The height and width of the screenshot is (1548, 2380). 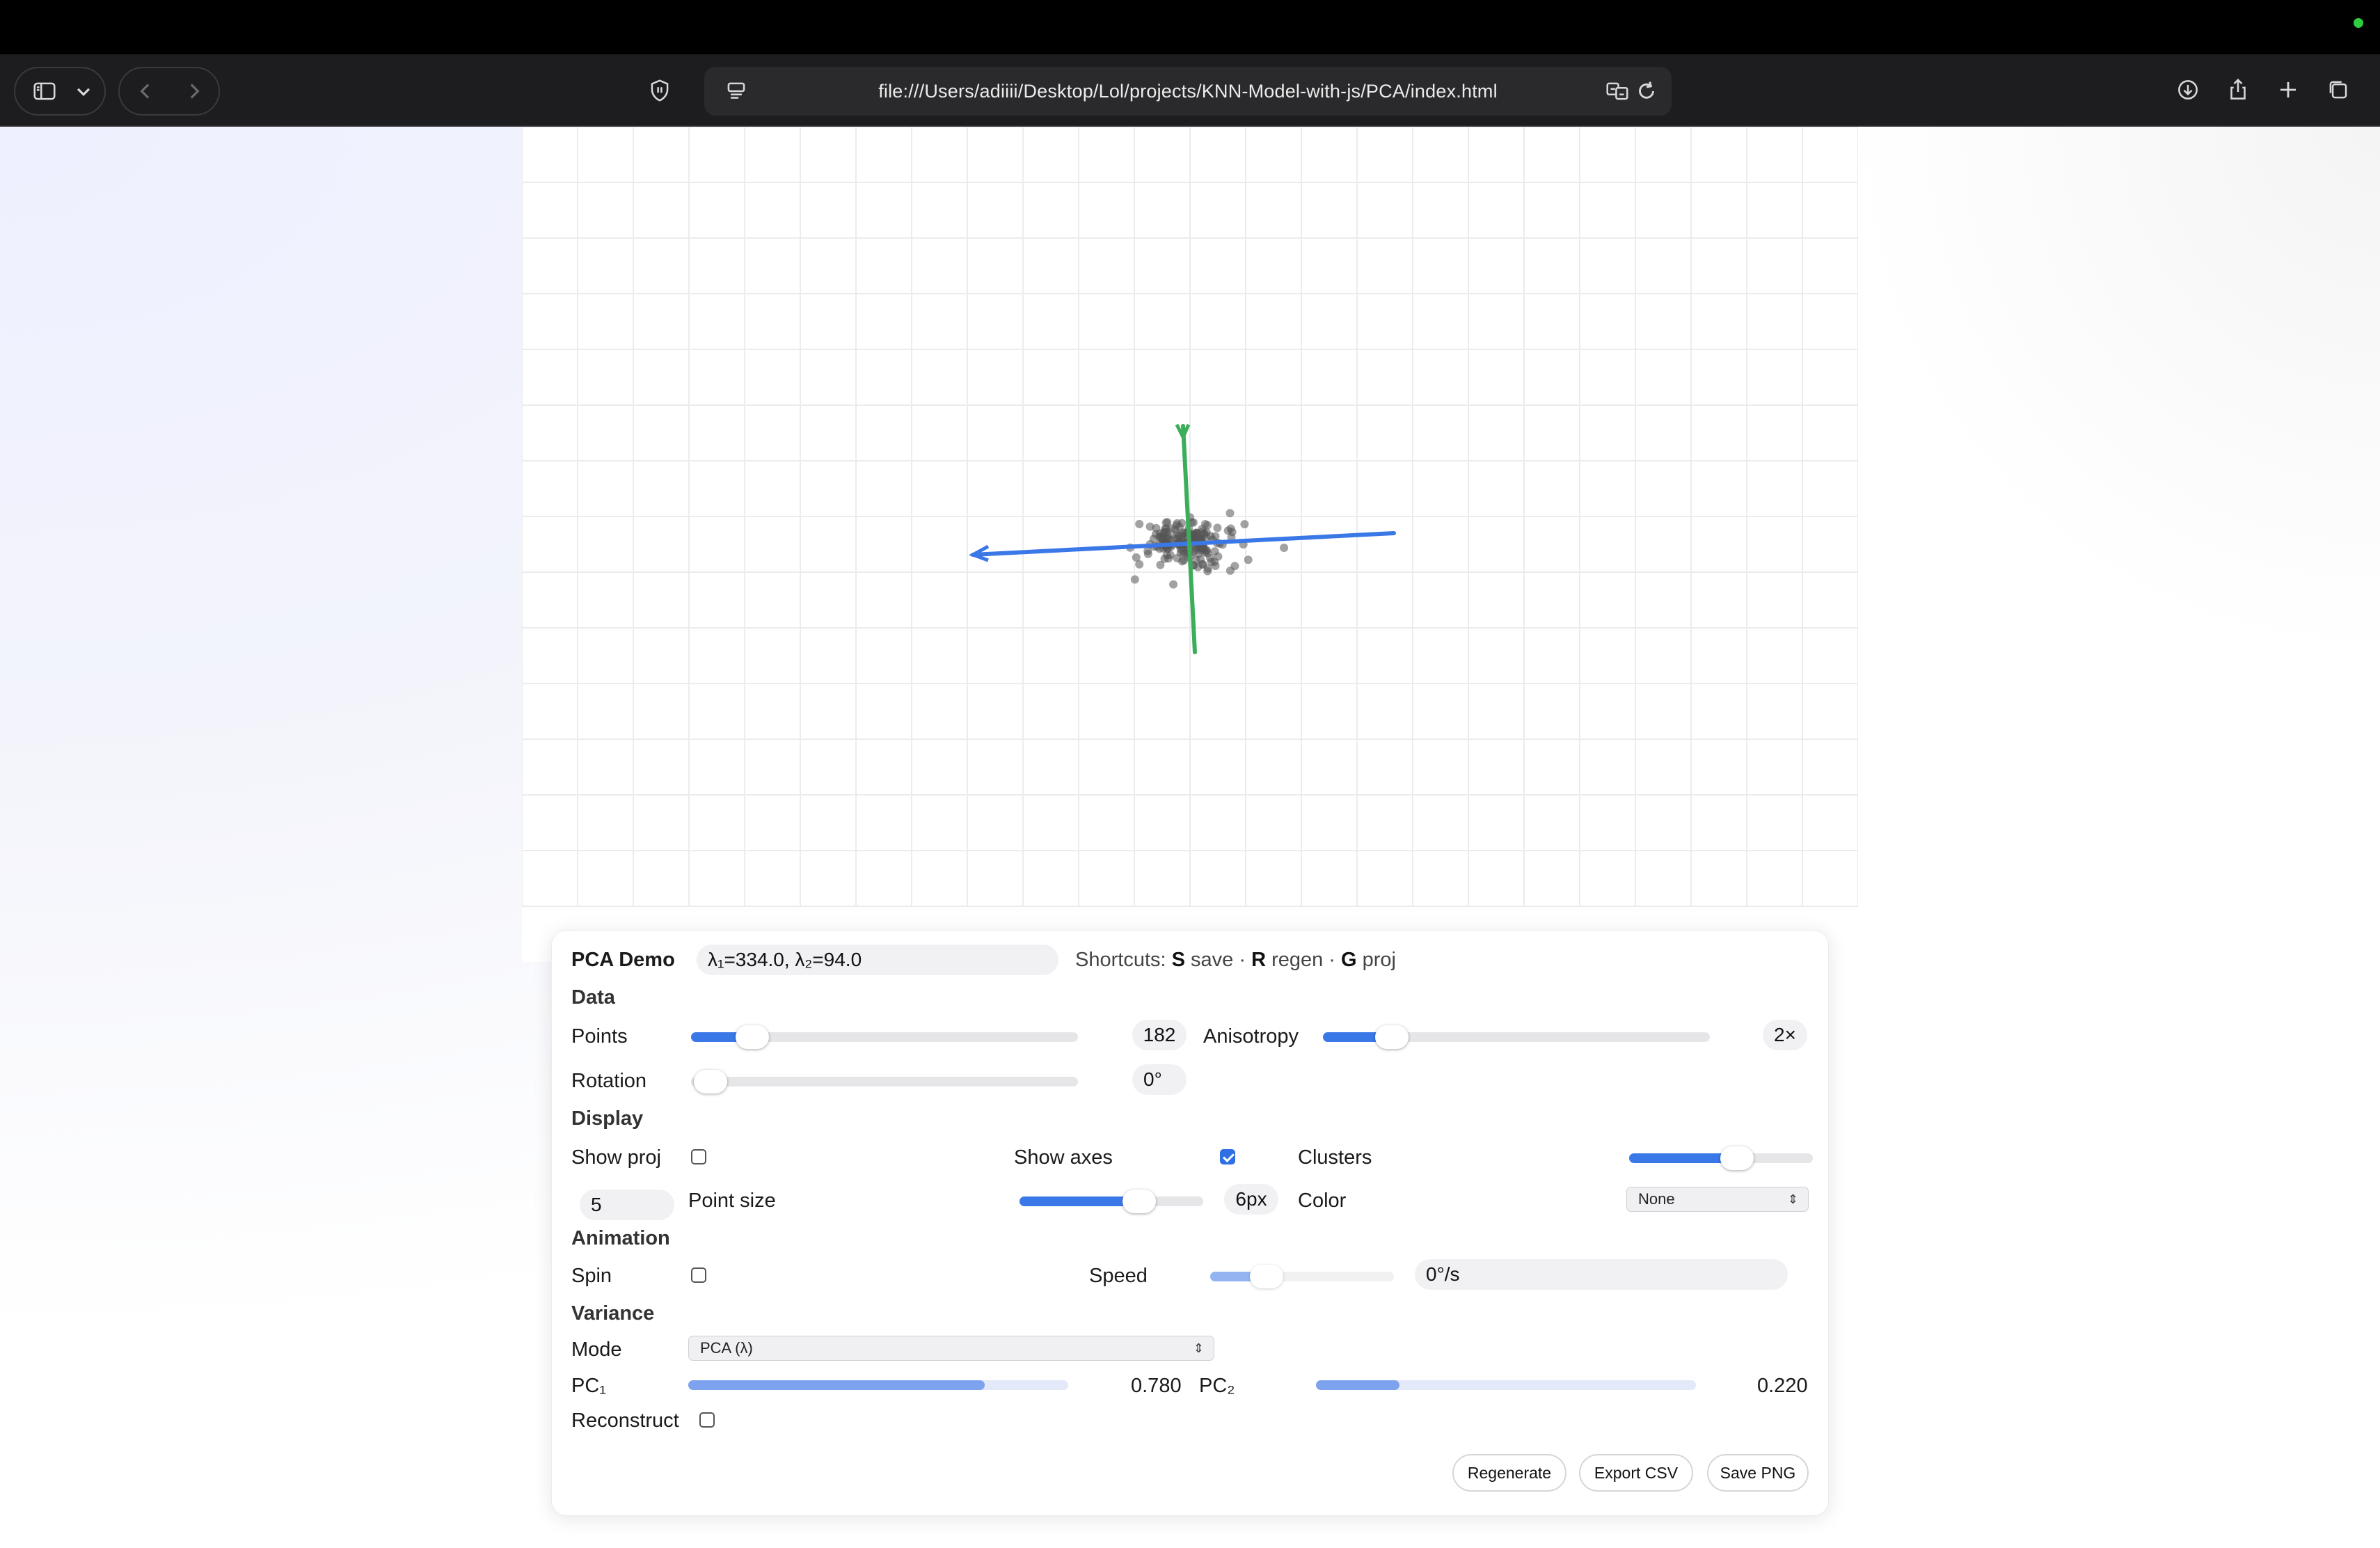 What do you see at coordinates (2288, 90) in the screenshot?
I see `new-tab-icon` at bounding box center [2288, 90].